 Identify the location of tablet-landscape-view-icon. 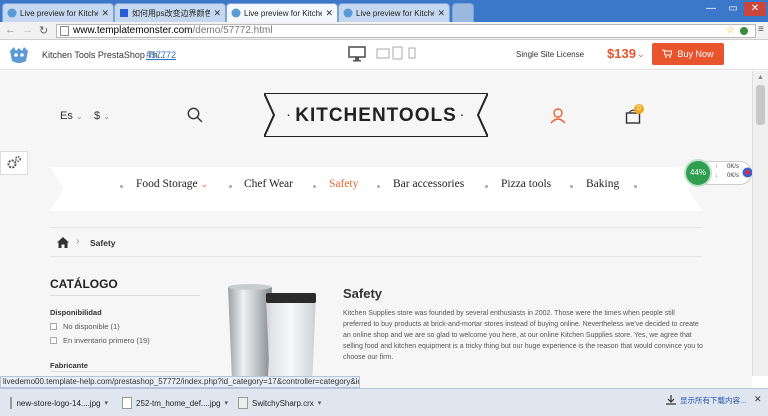
(383, 54).